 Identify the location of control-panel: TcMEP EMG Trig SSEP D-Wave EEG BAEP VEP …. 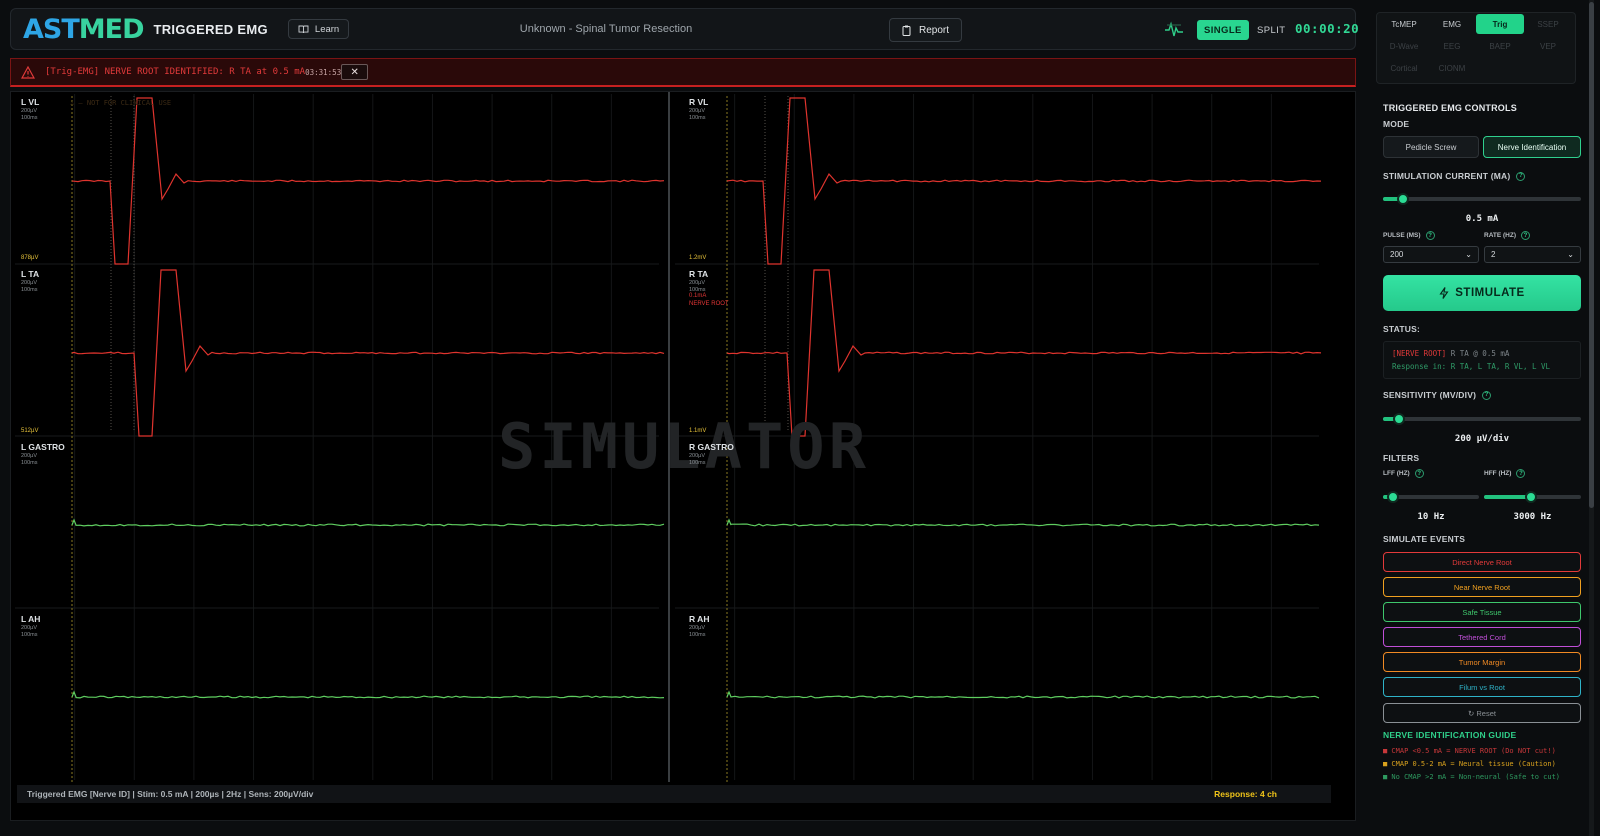
(1476, 422).